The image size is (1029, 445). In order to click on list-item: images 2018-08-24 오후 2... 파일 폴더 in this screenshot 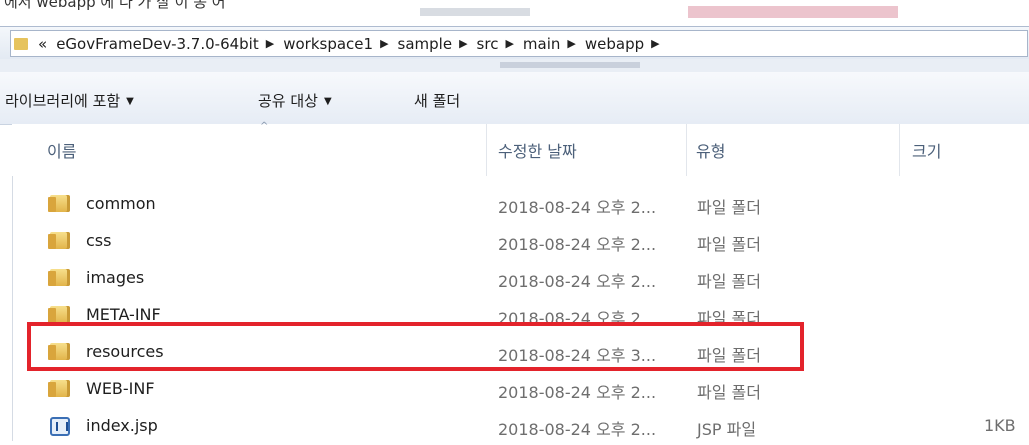, I will do `click(520, 278)`.